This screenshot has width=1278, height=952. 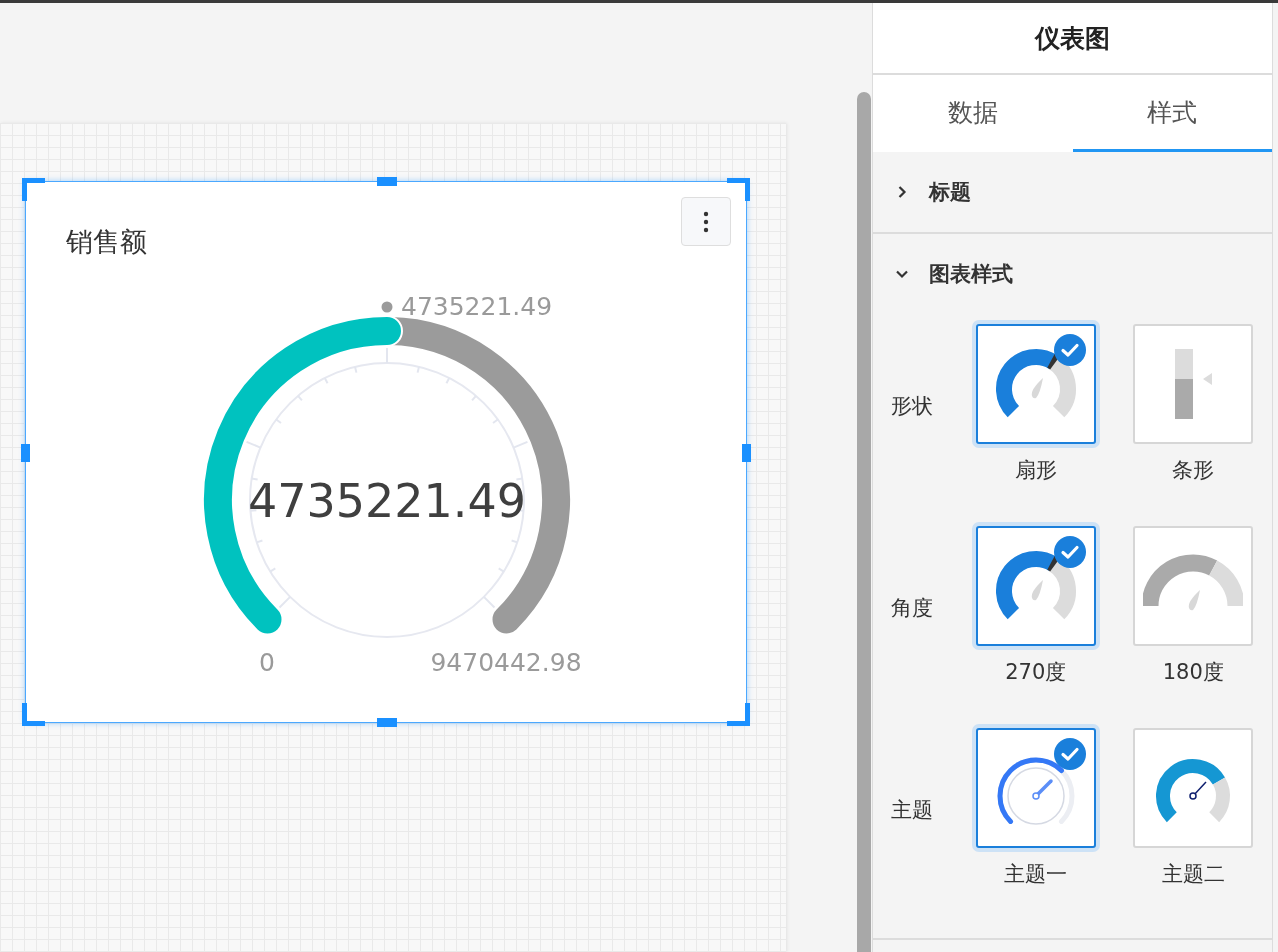 What do you see at coordinates (1036, 672) in the screenshot?
I see `option-label: 270度` at bounding box center [1036, 672].